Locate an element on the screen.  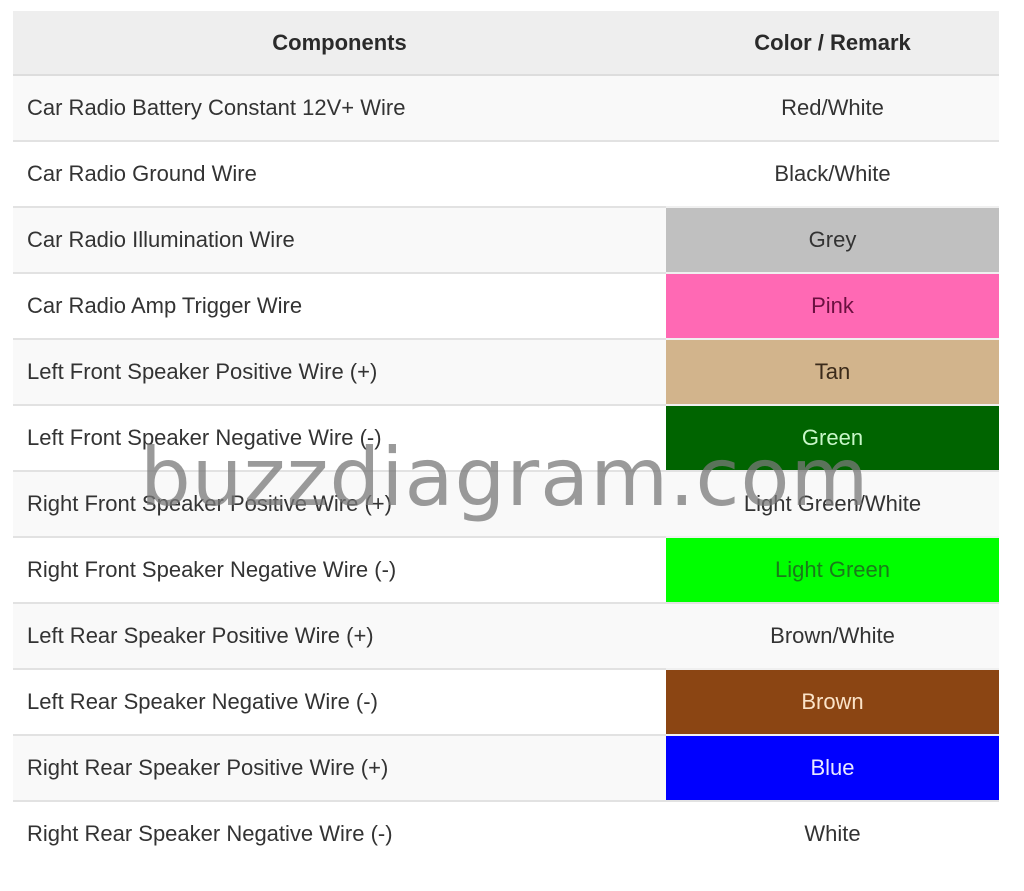
header-components: Components is located at coordinates (339, 43).